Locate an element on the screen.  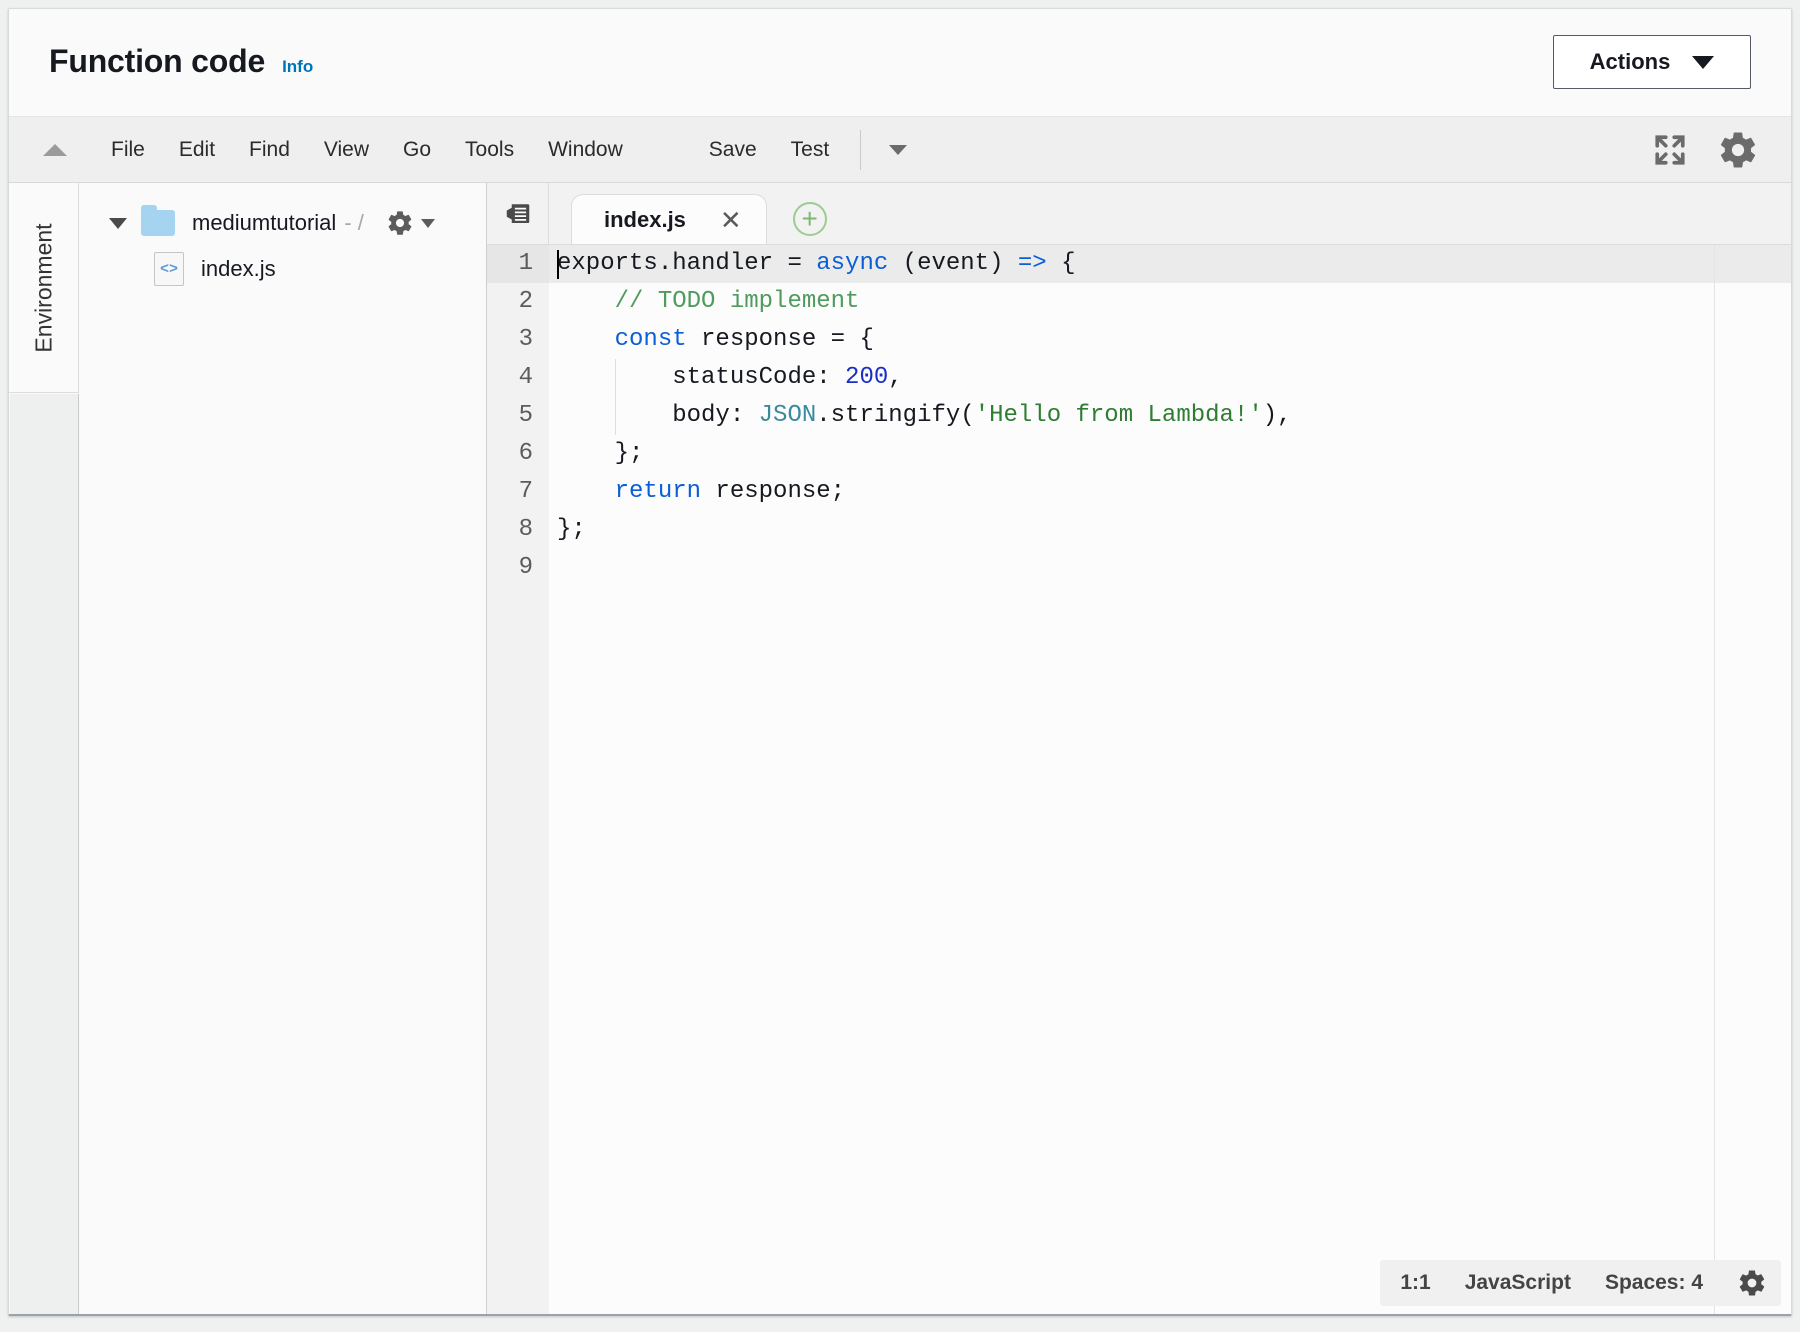
tree-folder-path: - / is located at coordinates (354, 222).